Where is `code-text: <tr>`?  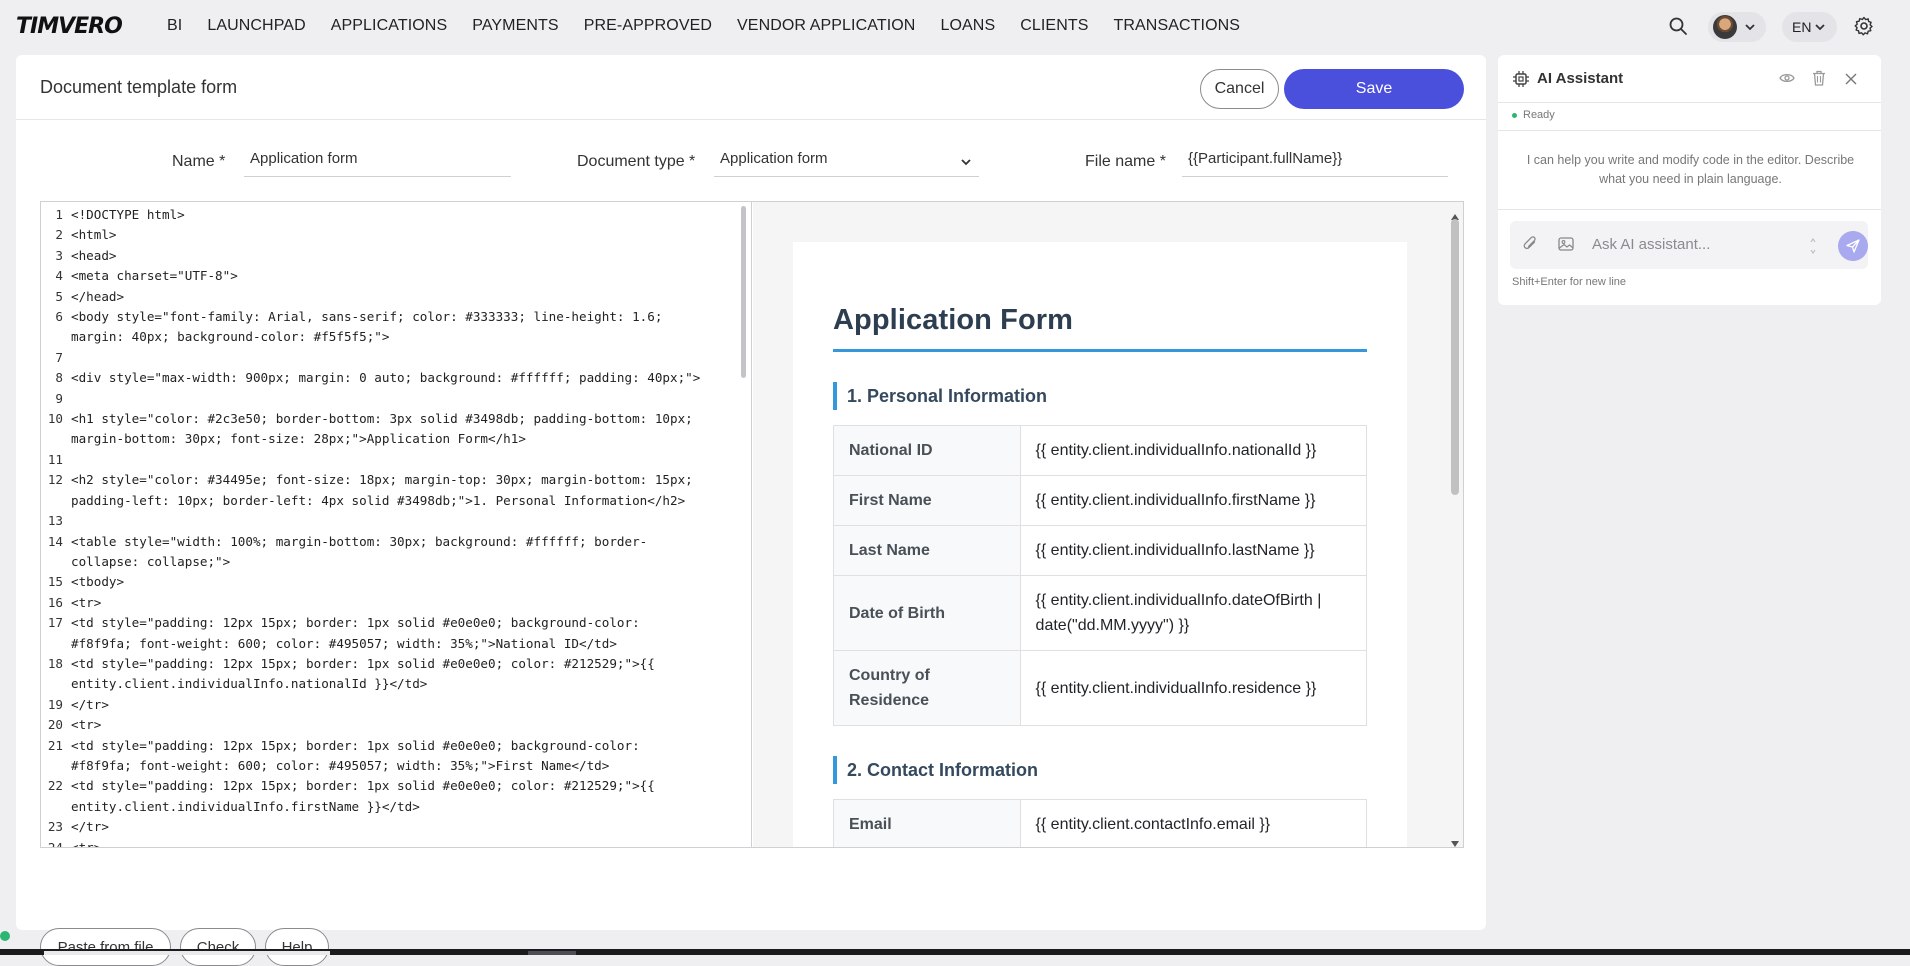 code-text: <tr> is located at coordinates (395, 842).